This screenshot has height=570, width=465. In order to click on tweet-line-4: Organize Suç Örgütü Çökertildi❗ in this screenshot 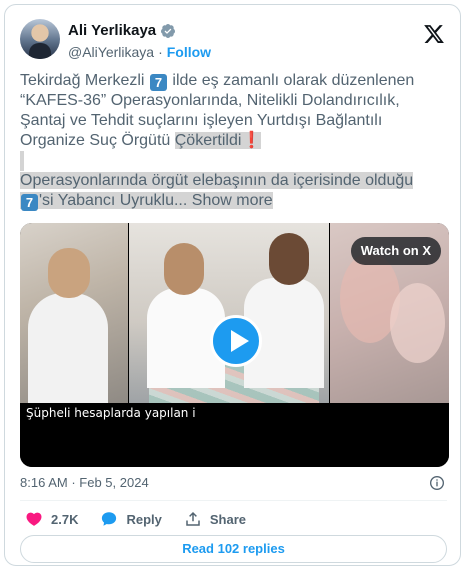, I will do `click(235, 141)`.